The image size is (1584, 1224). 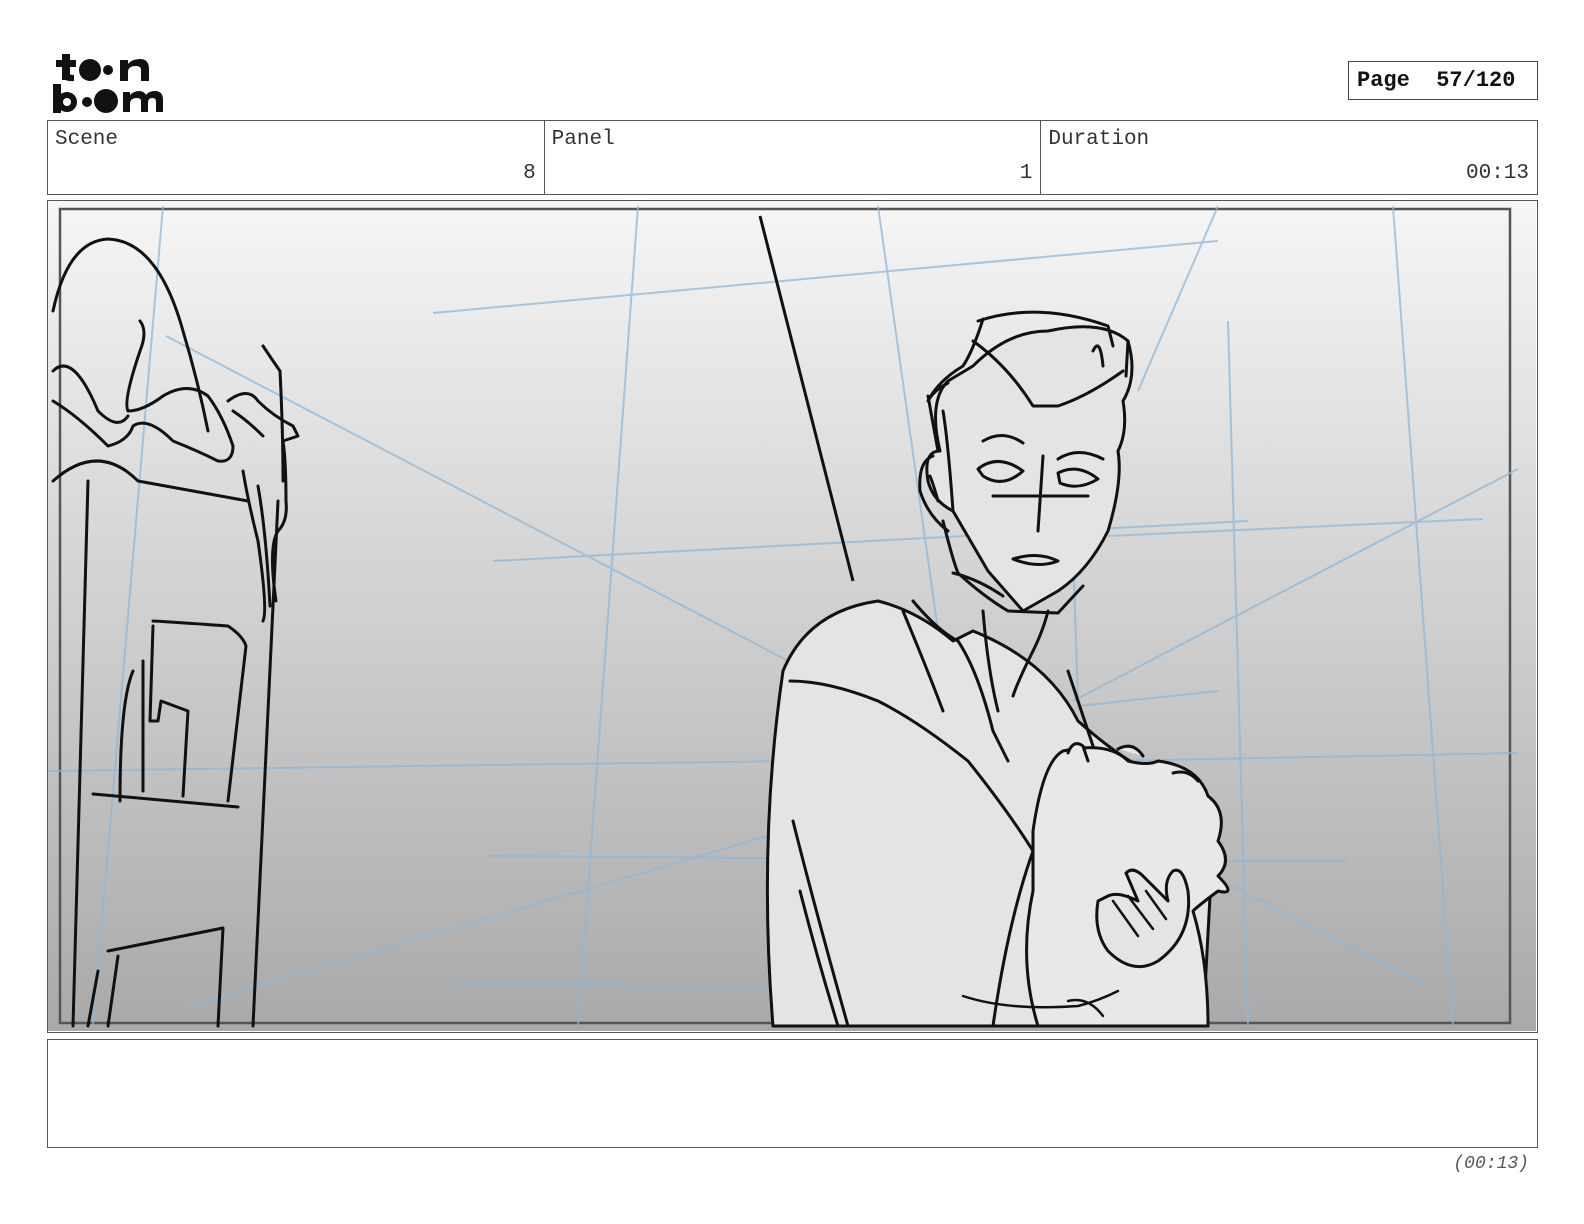 What do you see at coordinates (1491, 1164) in the screenshot?
I see `footer-total-duration: (00:13)` at bounding box center [1491, 1164].